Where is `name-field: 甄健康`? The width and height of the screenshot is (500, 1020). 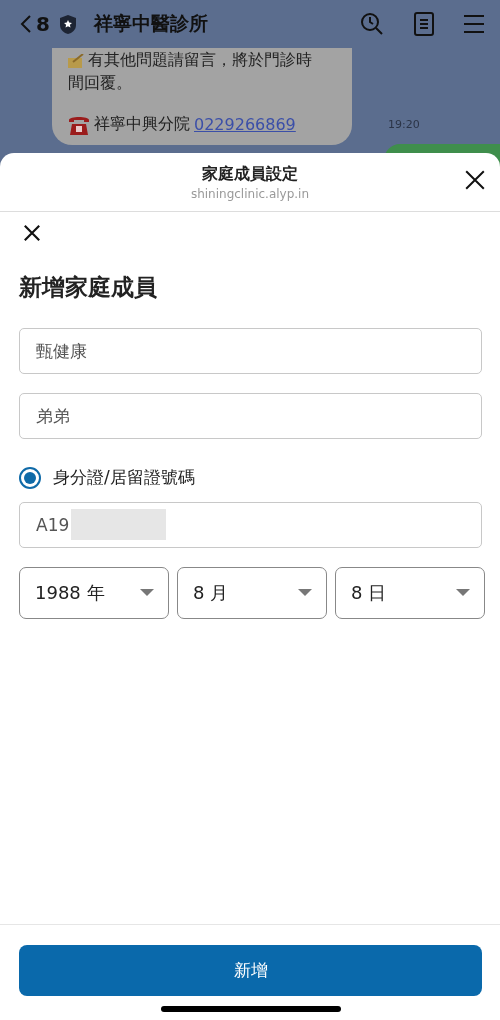
name-field: 甄健康 is located at coordinates (250, 351).